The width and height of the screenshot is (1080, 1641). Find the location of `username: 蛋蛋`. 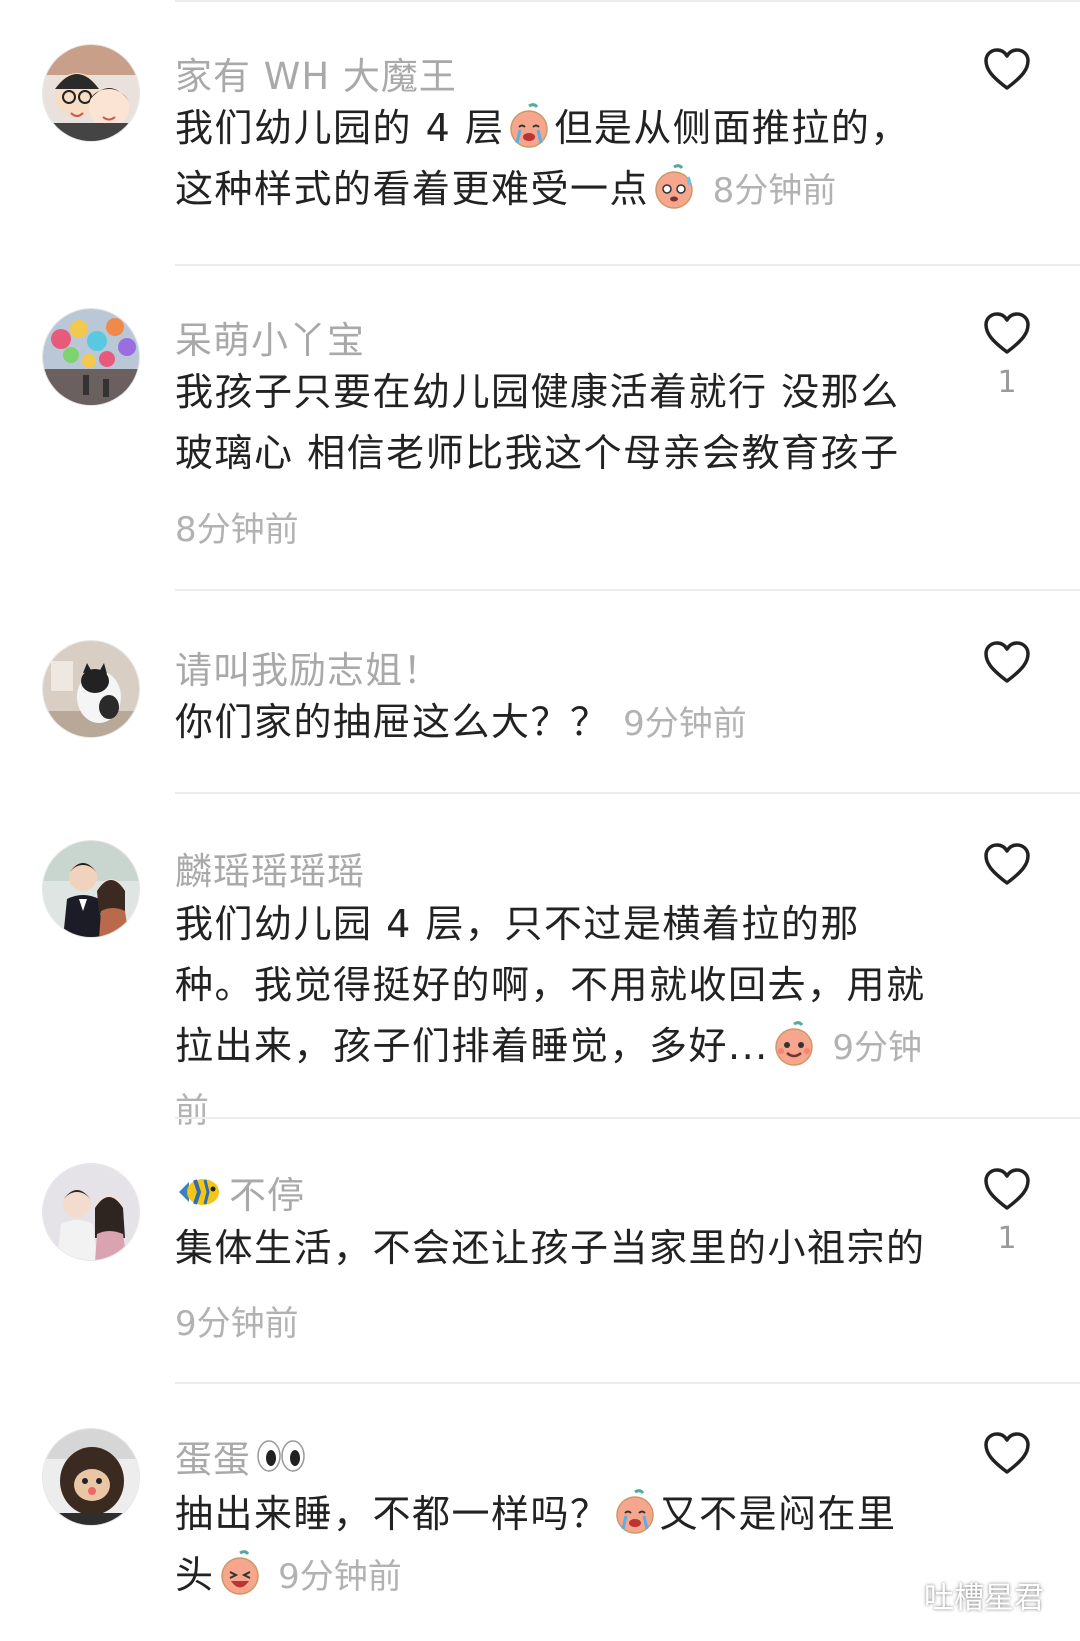

username: 蛋蛋 is located at coordinates (241, 1456).